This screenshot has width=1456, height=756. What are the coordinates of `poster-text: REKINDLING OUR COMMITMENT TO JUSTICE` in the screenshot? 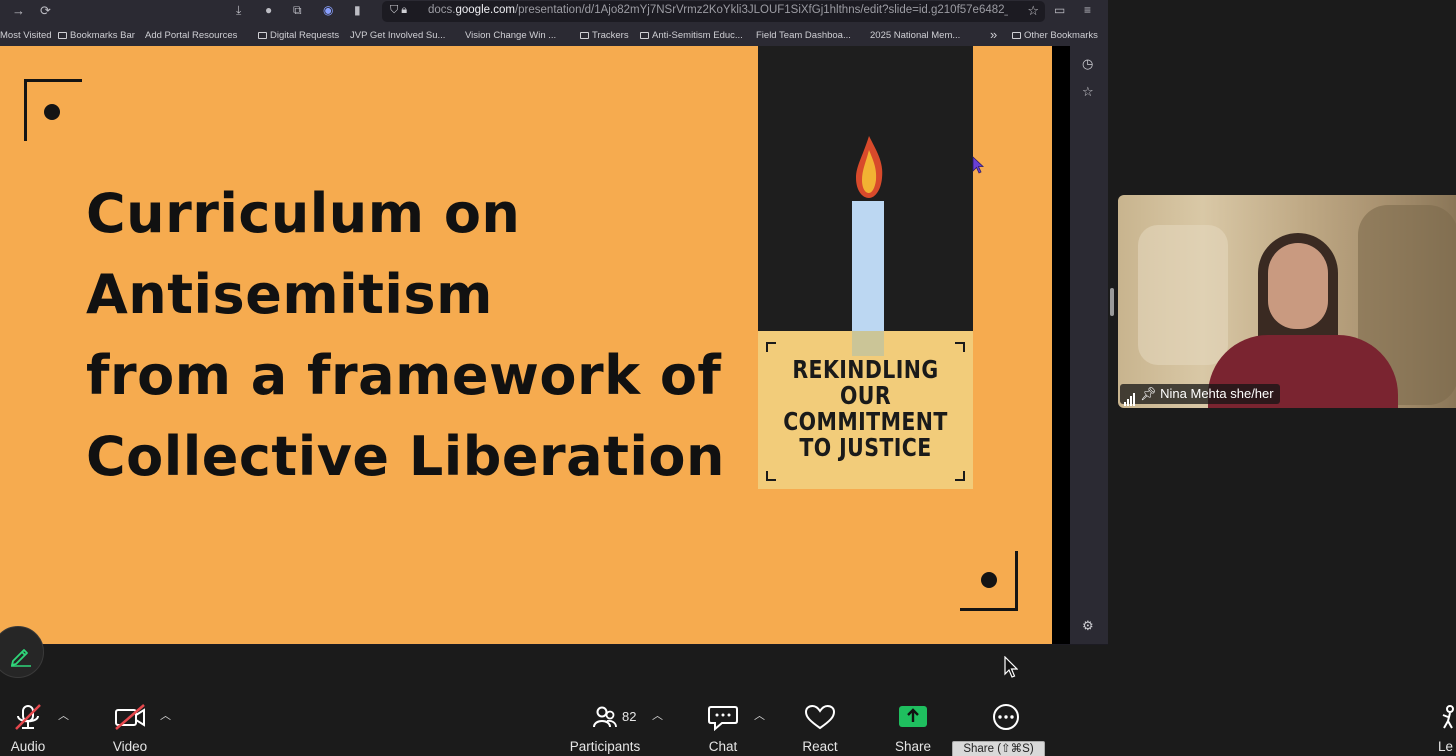 It's located at (865, 409).